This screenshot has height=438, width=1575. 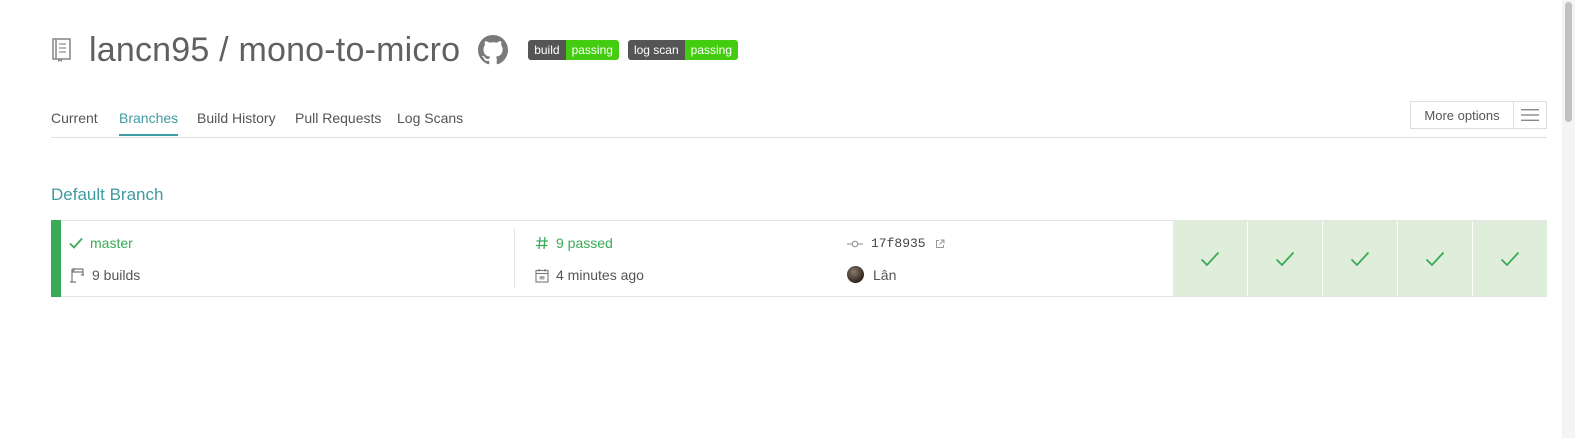 I want to click on build-time: 4 minutes ago, so click(x=600, y=275).